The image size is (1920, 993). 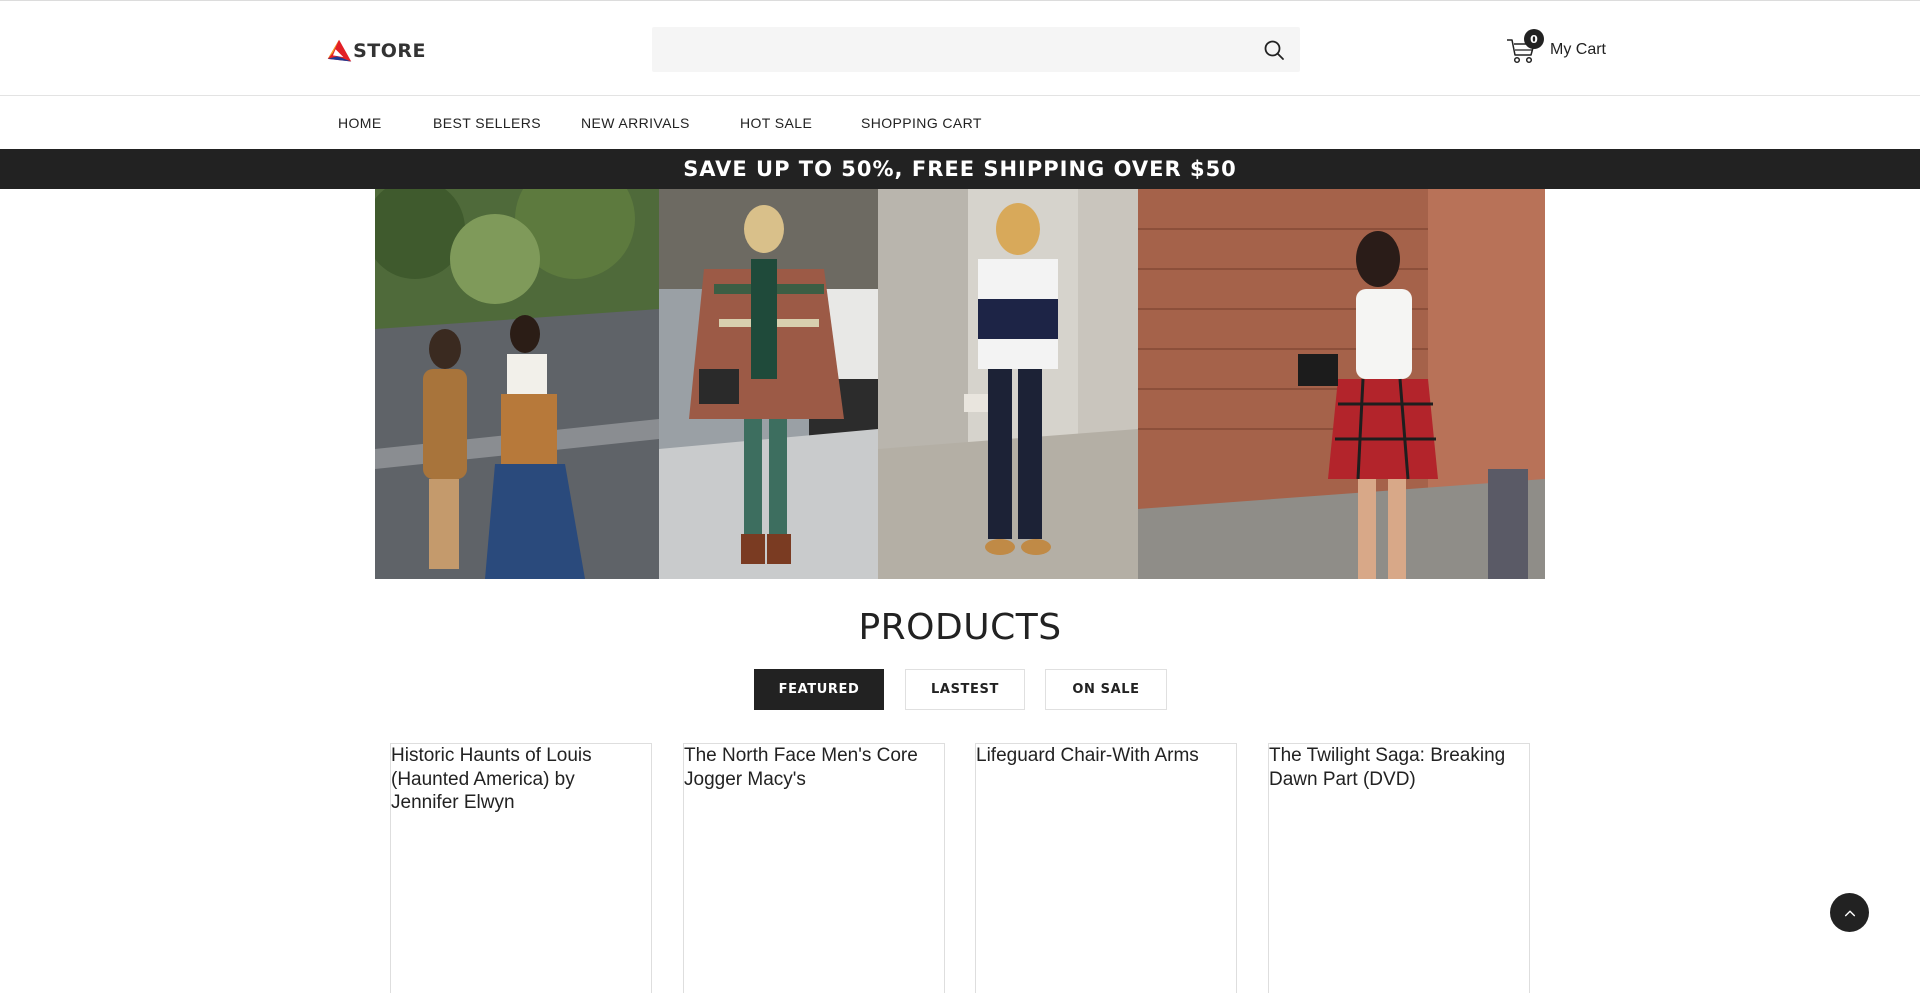 What do you see at coordinates (1578, 49) in the screenshot?
I see `cart-label: My Cart` at bounding box center [1578, 49].